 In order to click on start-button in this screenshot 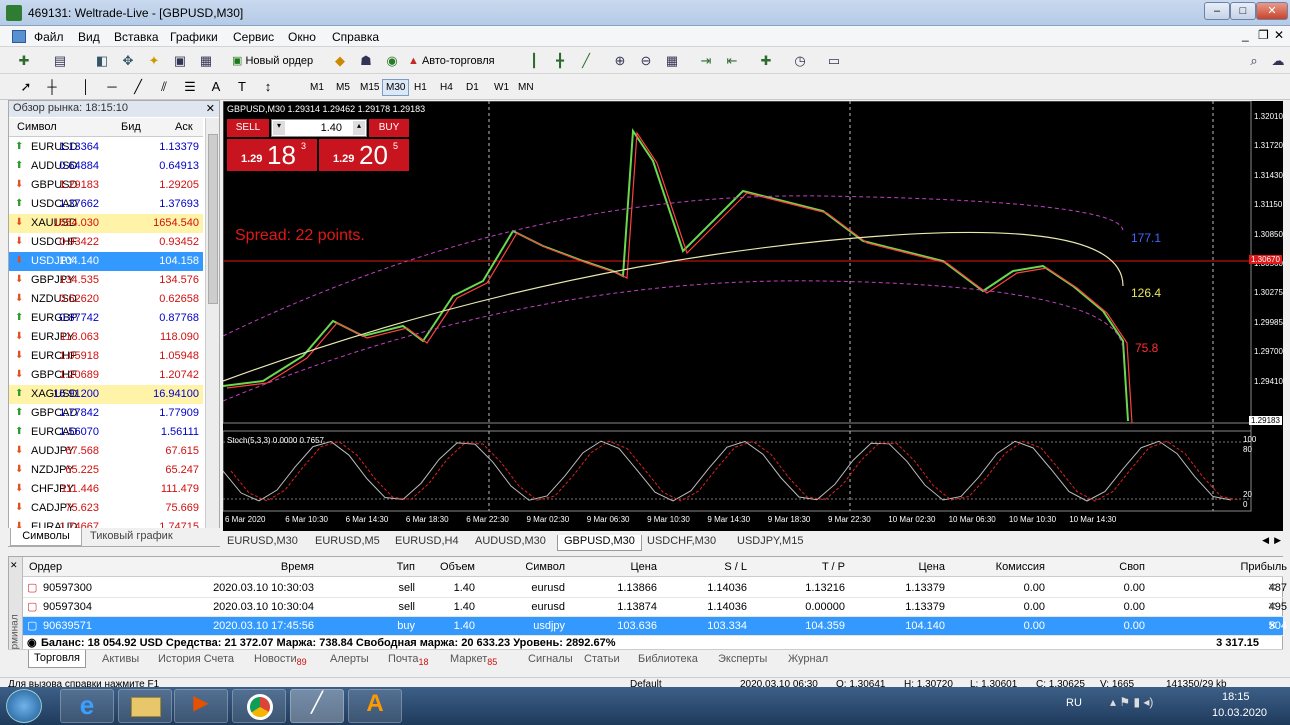, I will do `click(24, 706)`.